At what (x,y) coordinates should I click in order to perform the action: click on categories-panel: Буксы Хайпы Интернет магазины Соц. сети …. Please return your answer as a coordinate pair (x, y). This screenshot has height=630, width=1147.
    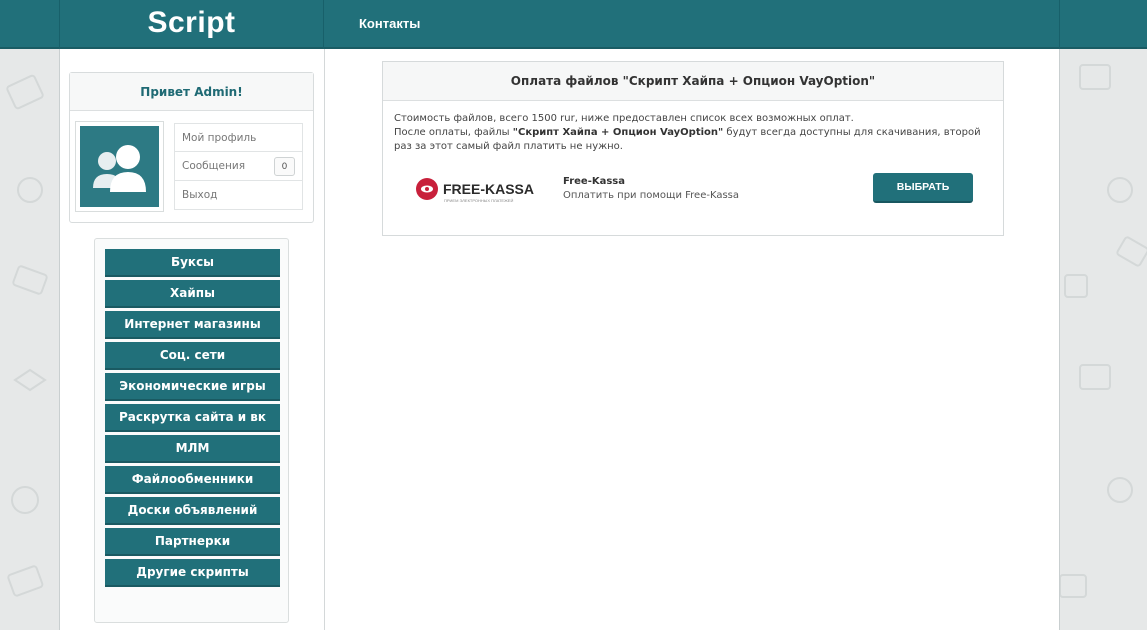
    Looking at the image, I should click on (191, 430).